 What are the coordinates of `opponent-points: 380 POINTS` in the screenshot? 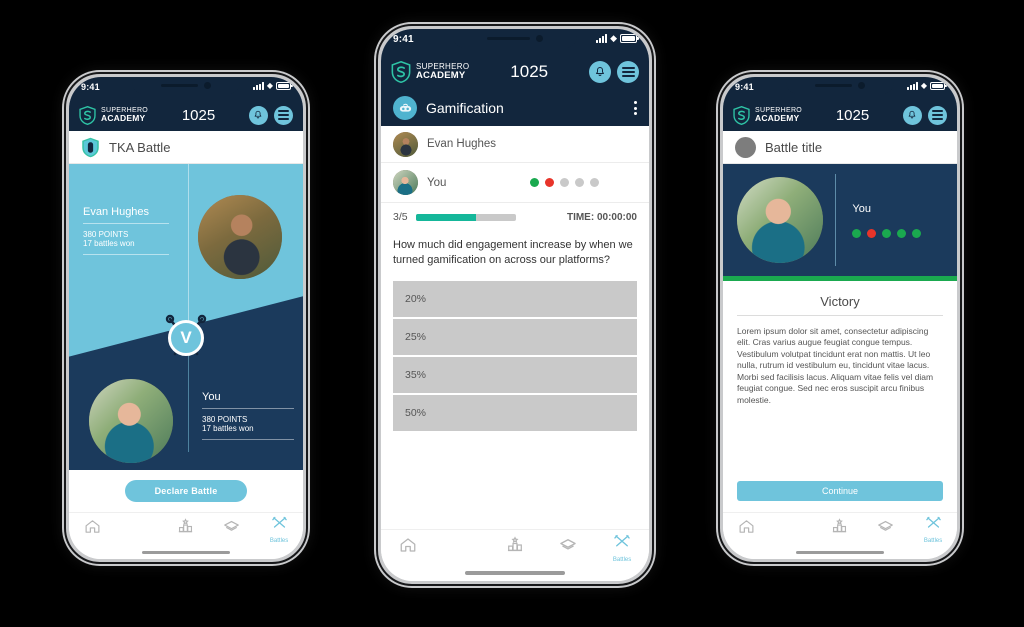 It's located at (106, 234).